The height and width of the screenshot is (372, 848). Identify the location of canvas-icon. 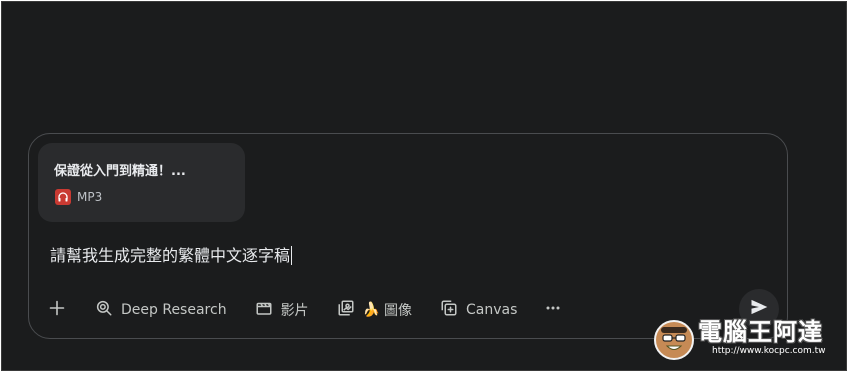
(449, 310).